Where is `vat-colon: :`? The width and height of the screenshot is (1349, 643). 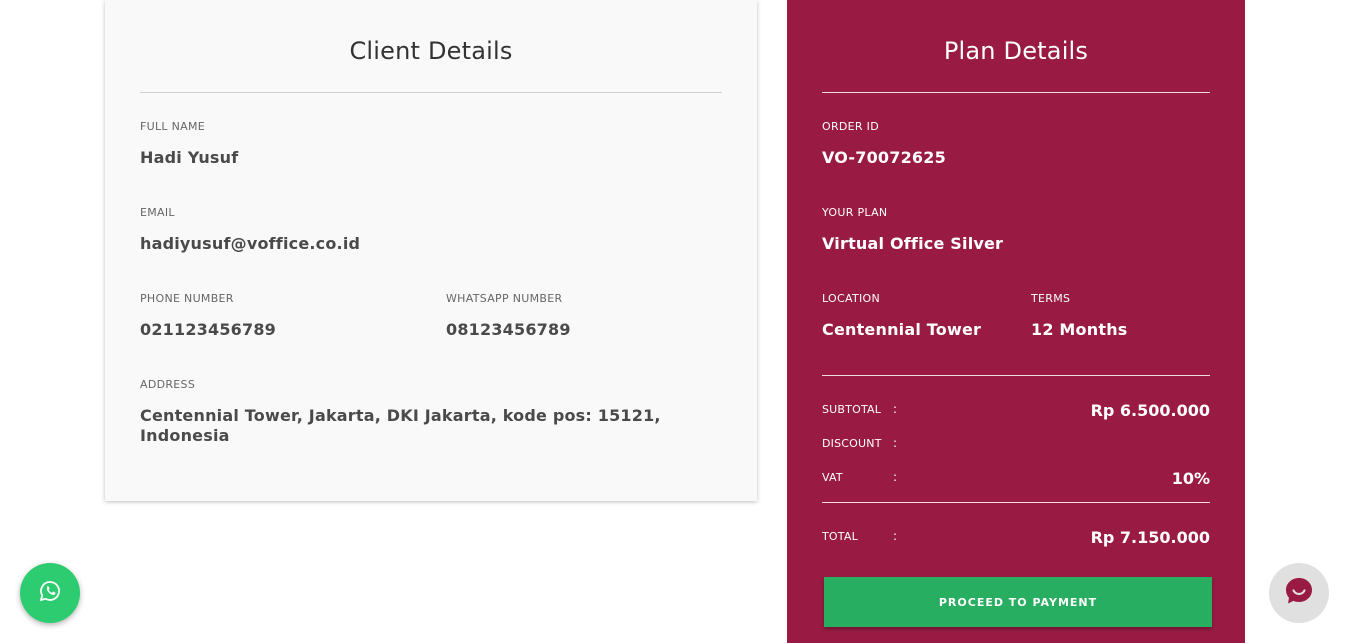 vat-colon: : is located at coordinates (895, 477).